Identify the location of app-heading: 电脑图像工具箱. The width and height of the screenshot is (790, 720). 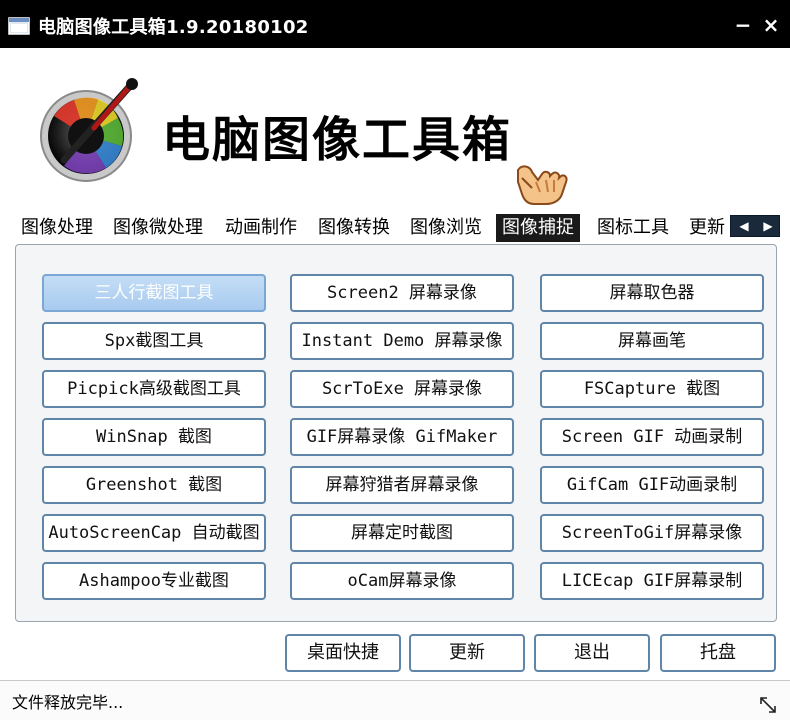
(337, 140).